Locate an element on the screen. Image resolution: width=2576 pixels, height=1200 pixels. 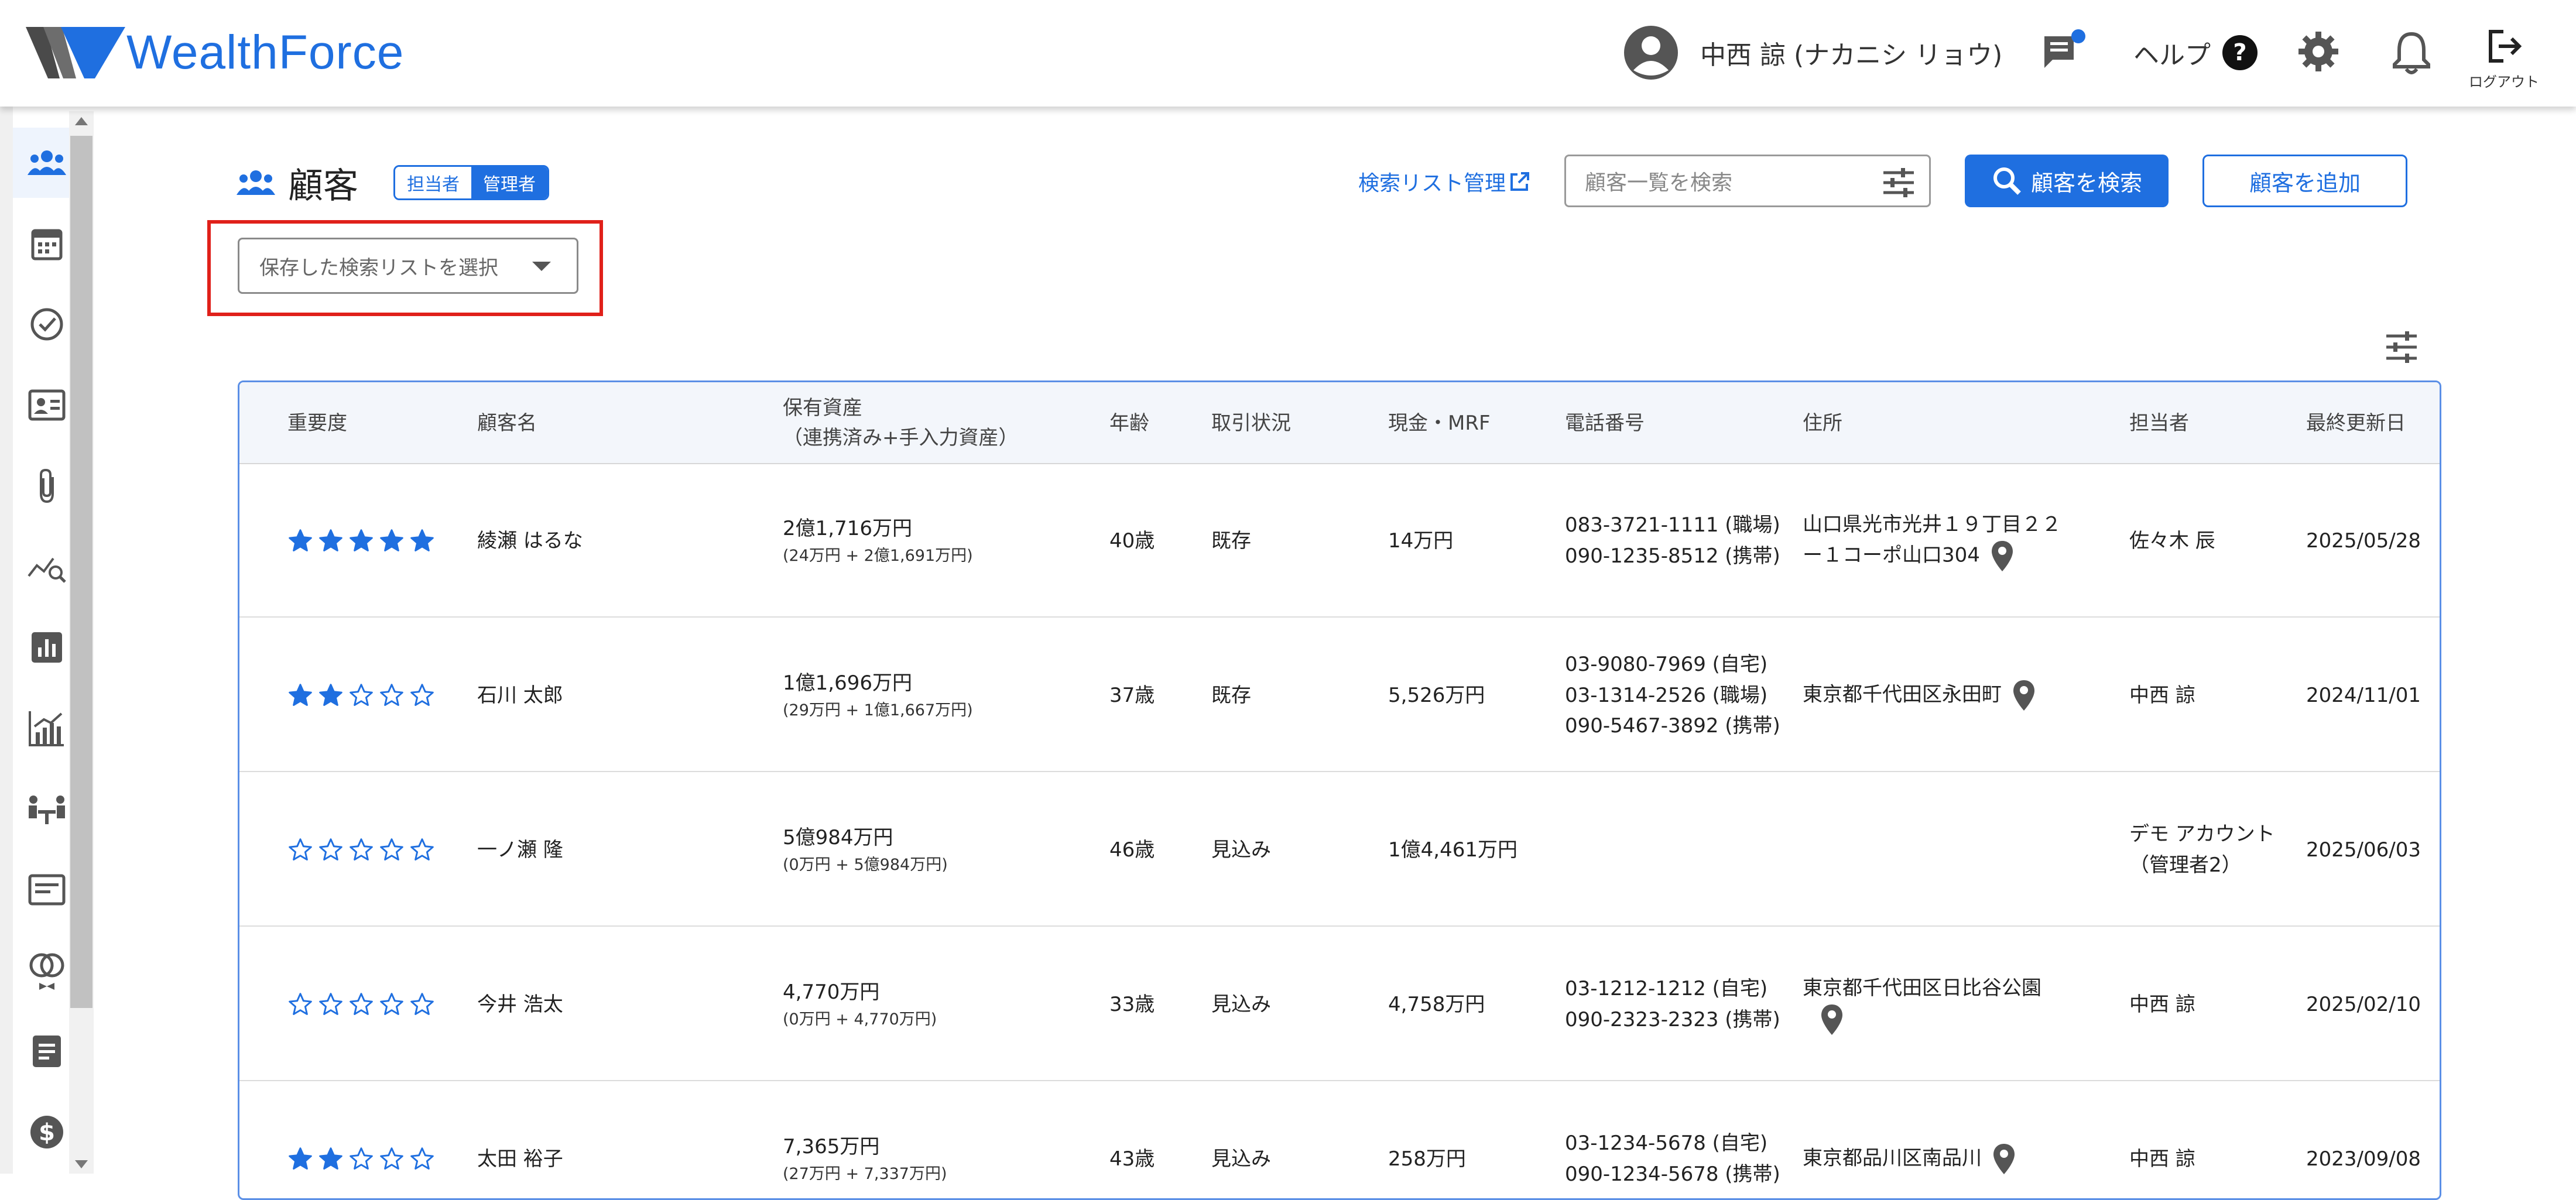
assets-cell: 5億984万円 (0万円 + 5億984万円) is located at coordinates (865, 850).